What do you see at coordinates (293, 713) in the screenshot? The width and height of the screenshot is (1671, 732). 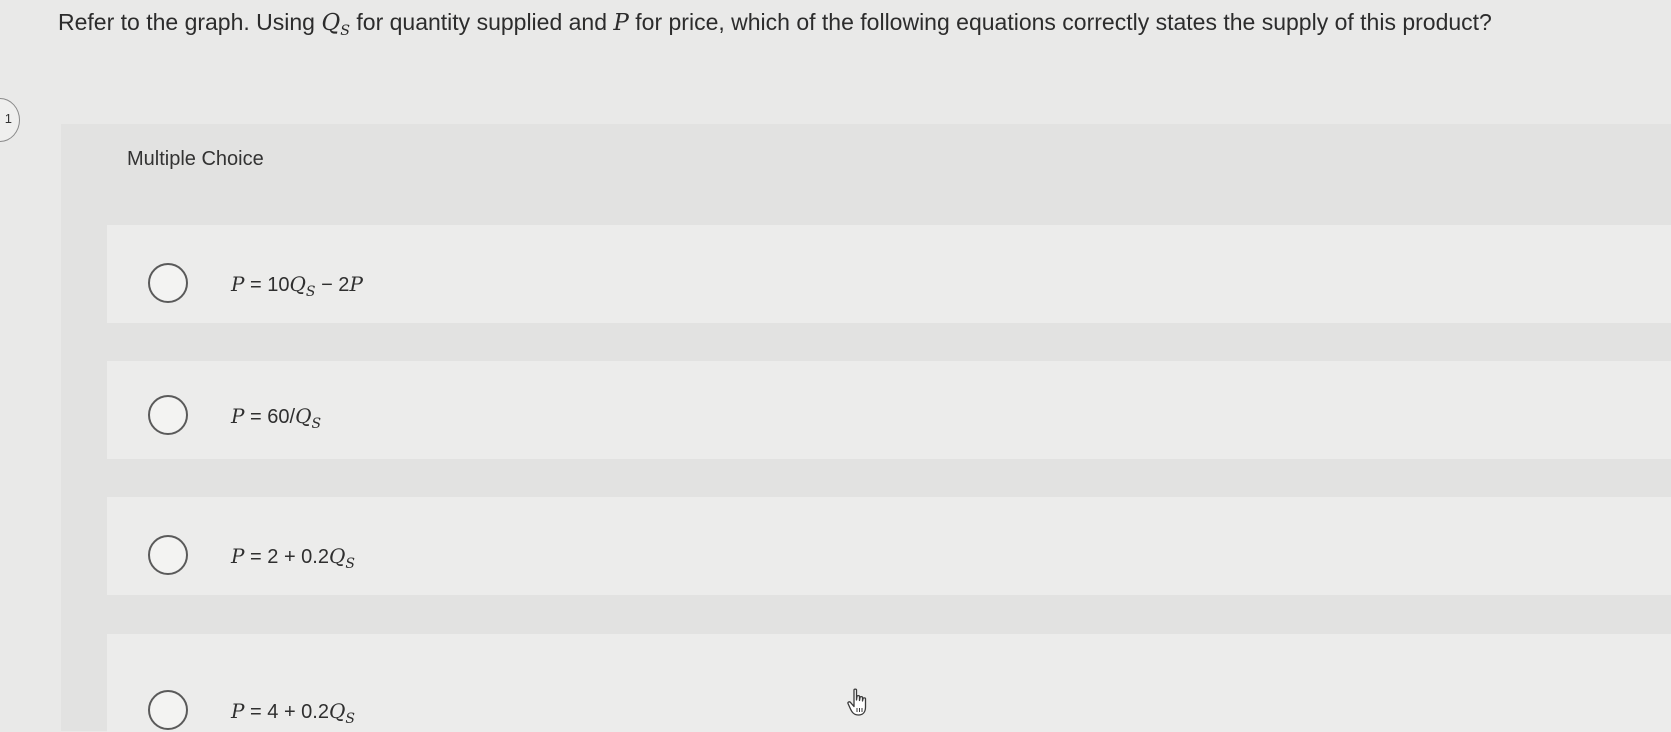 I see `option-d-equation: P = 4 + 0.2QS` at bounding box center [293, 713].